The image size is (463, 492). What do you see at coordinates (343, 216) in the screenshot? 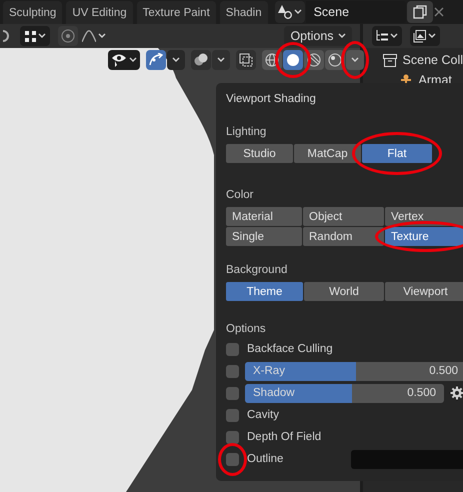
I see `option-button: Object` at bounding box center [343, 216].